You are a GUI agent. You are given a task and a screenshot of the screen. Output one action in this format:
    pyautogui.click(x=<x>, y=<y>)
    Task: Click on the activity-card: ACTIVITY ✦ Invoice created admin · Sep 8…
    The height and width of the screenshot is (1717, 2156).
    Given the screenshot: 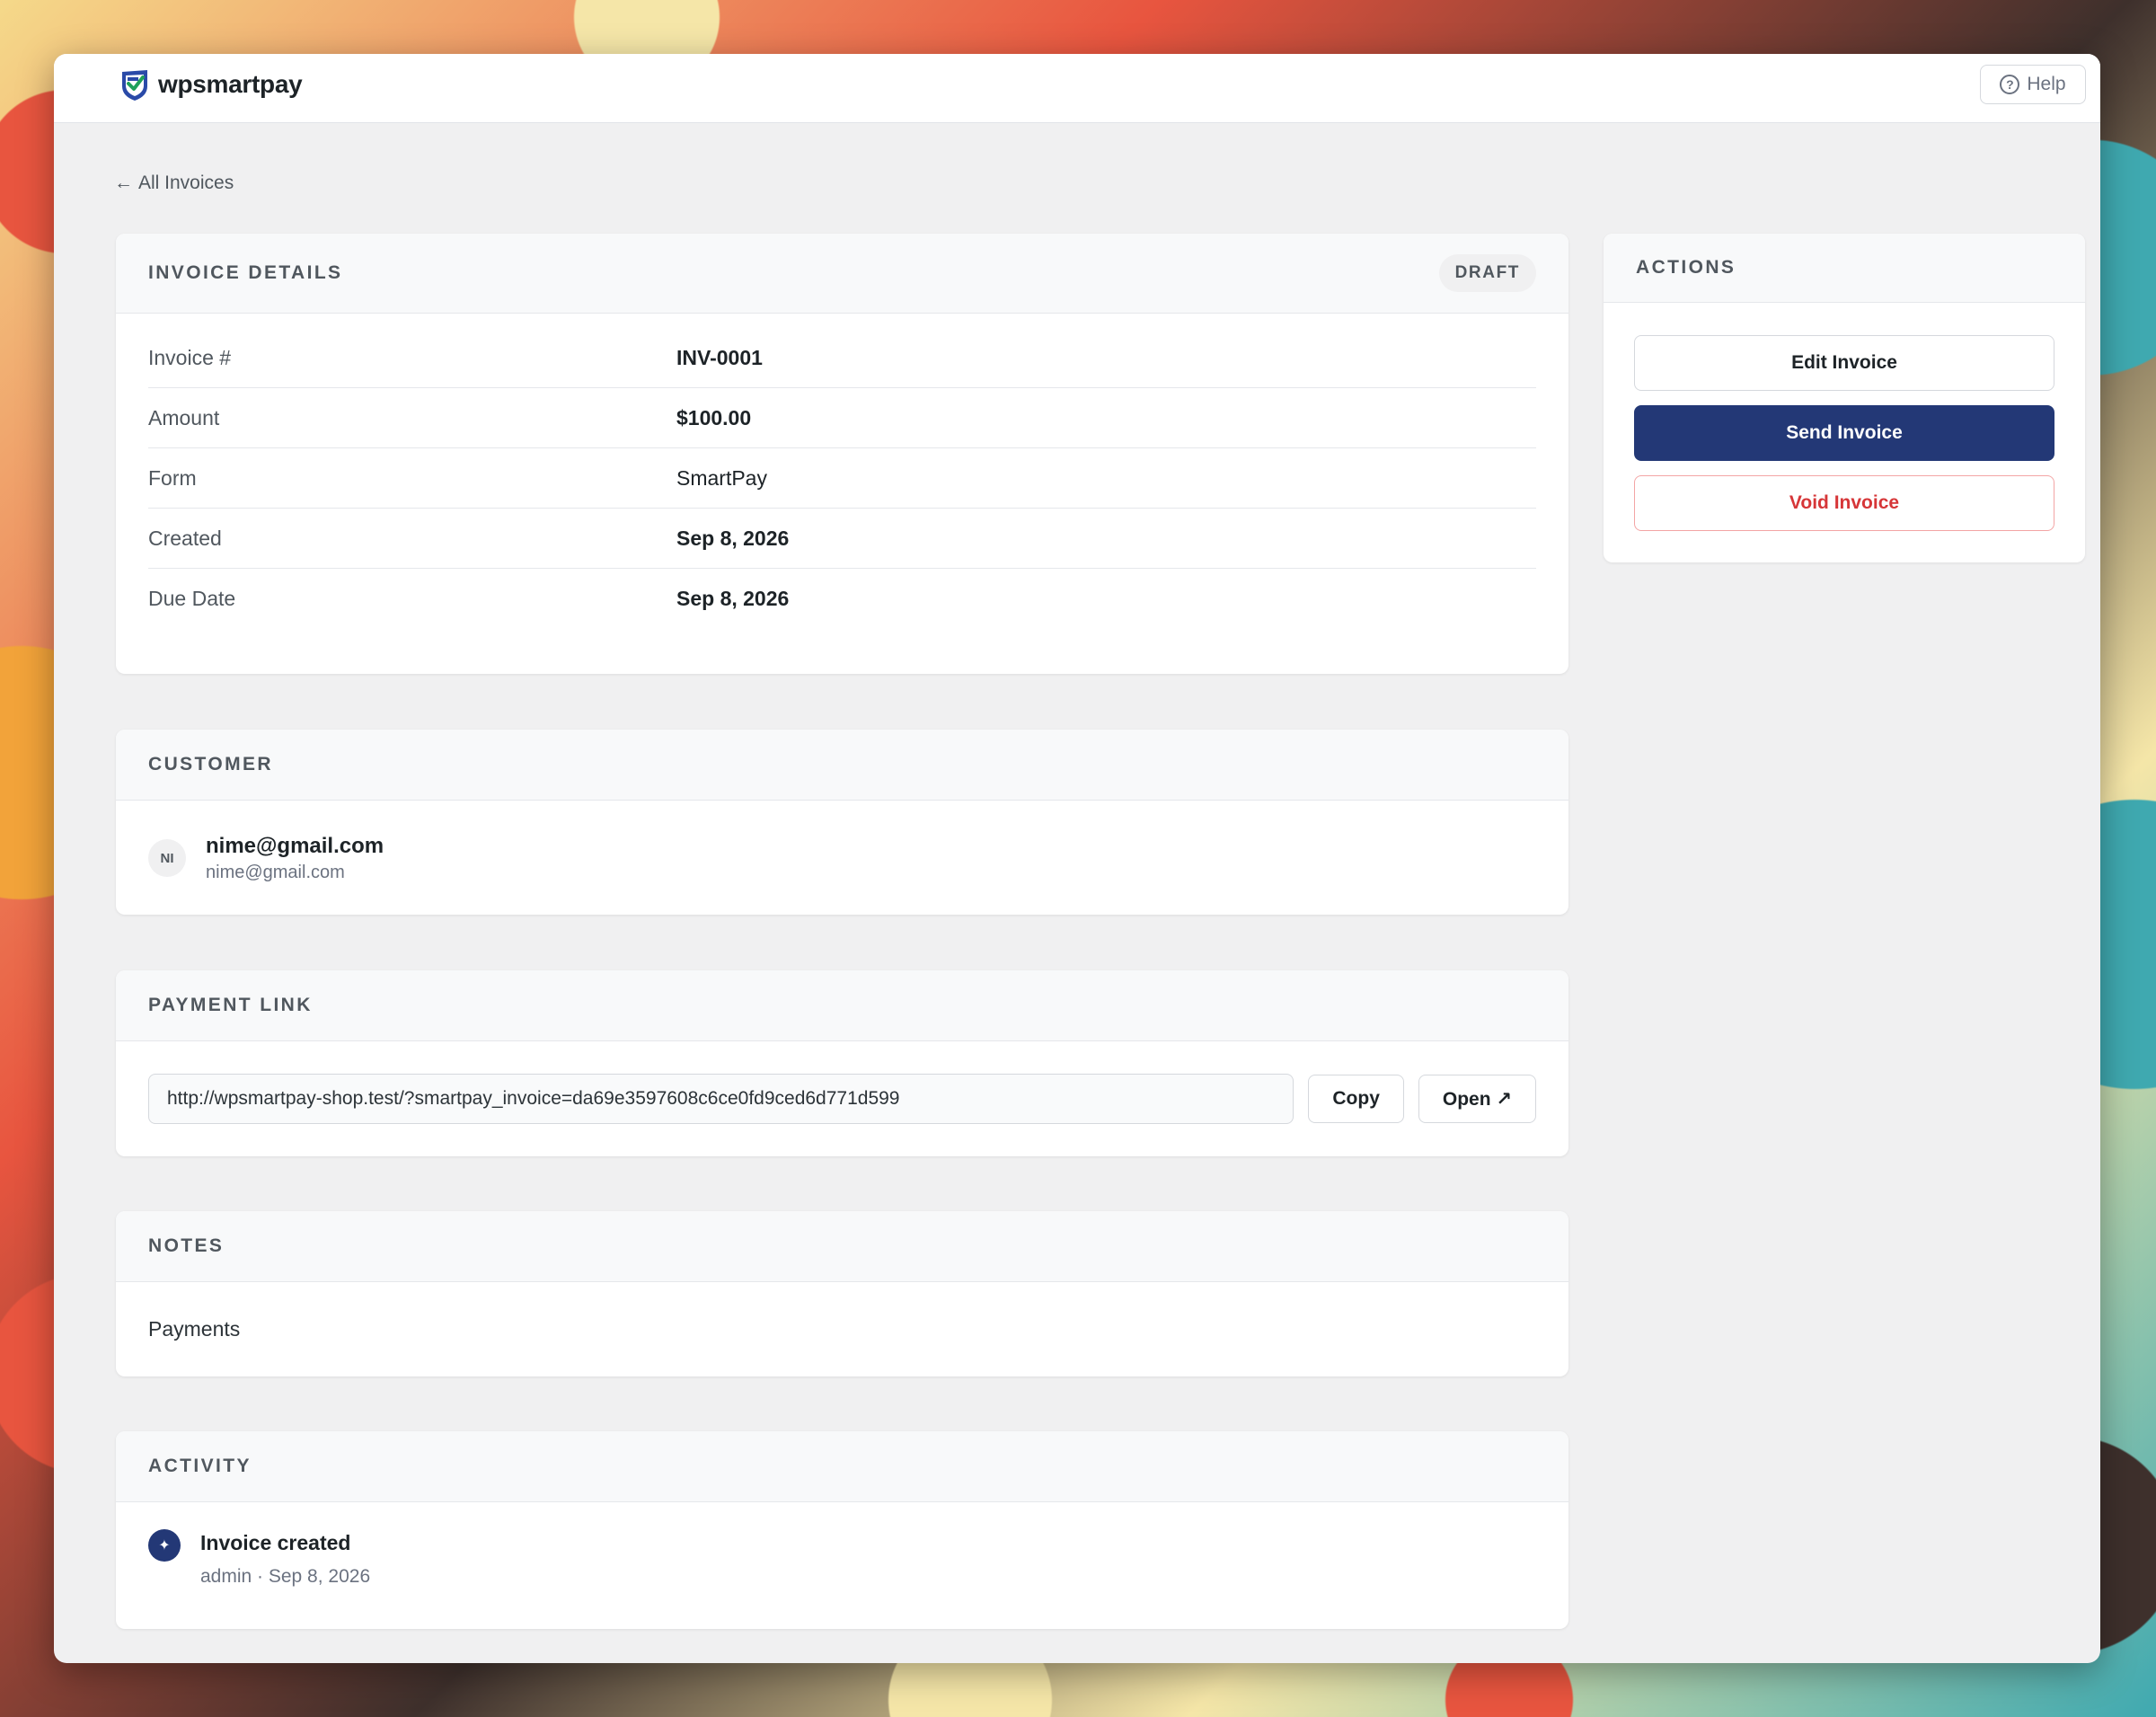 What is the action you would take?
    pyautogui.click(x=842, y=1530)
    